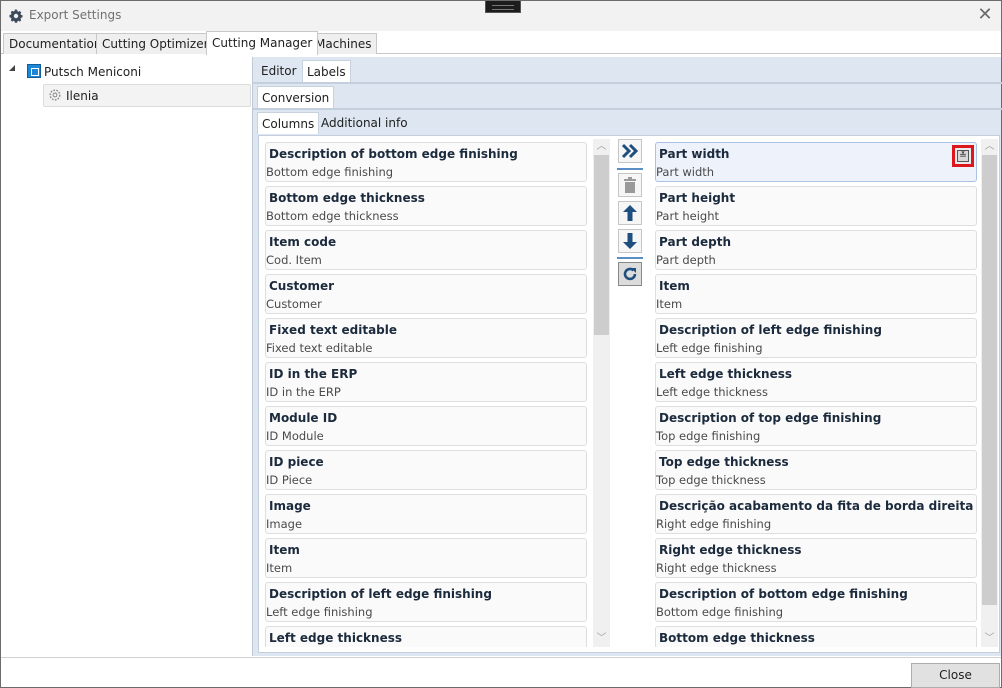 Image resolution: width=1002 pixels, height=688 pixels. What do you see at coordinates (714, 524) in the screenshot?
I see `item-subtitle: Right edge finishing` at bounding box center [714, 524].